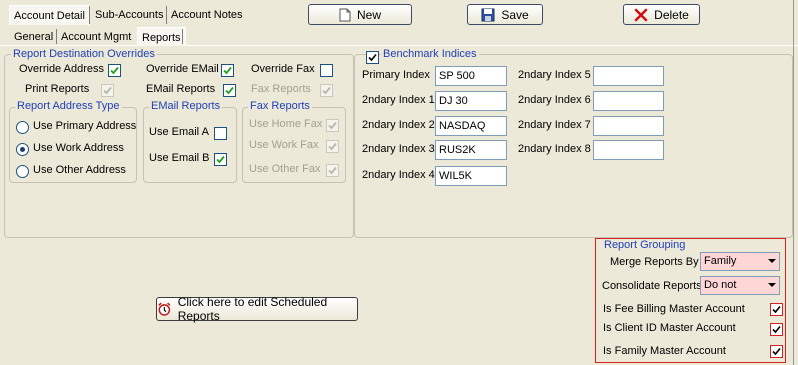 This screenshot has width=798, height=365. Describe the element at coordinates (368, 14) in the screenshot. I see `new-button-label: New` at that location.